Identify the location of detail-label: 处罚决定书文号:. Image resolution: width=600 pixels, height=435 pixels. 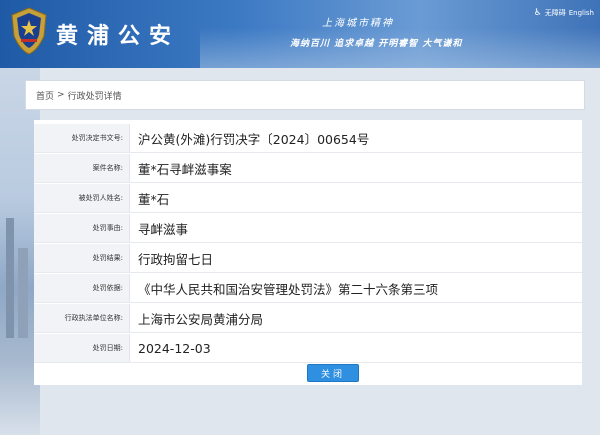
(82, 138).